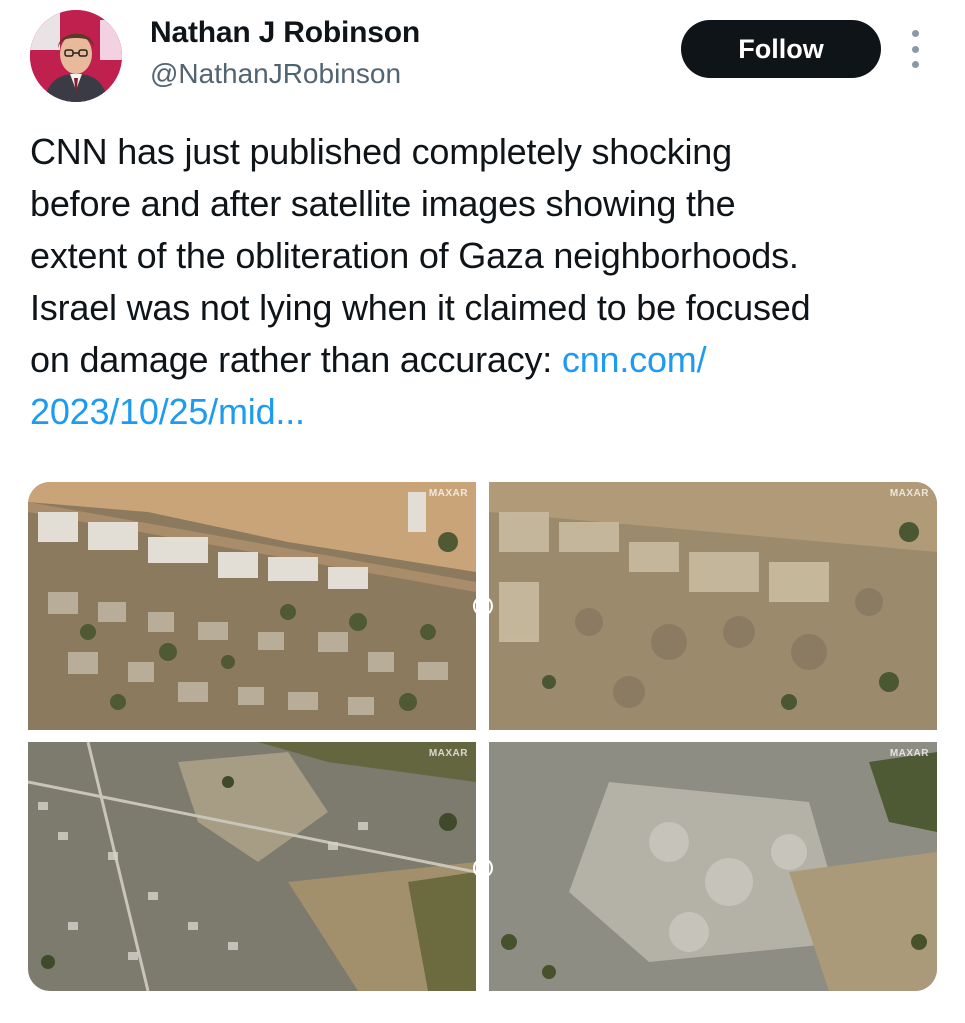 Image resolution: width=965 pixels, height=1023 pixels. I want to click on satellite-before-top, so click(252, 606).